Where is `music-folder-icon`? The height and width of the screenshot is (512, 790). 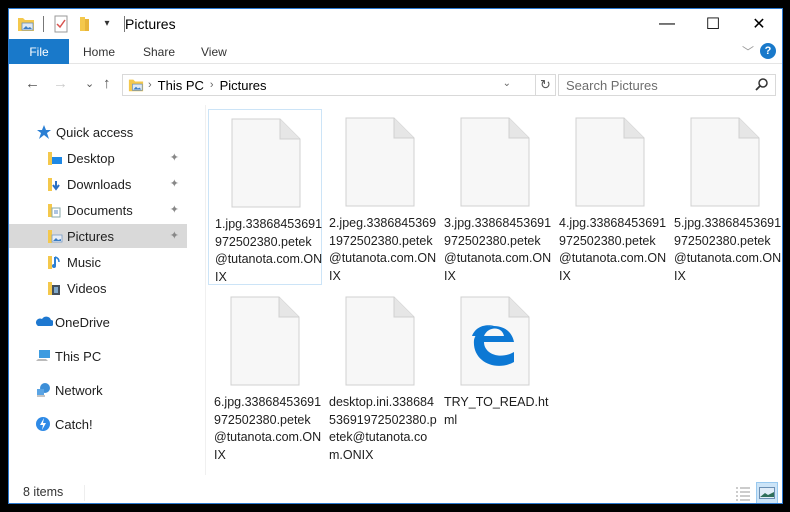
music-folder-icon is located at coordinates (55, 262).